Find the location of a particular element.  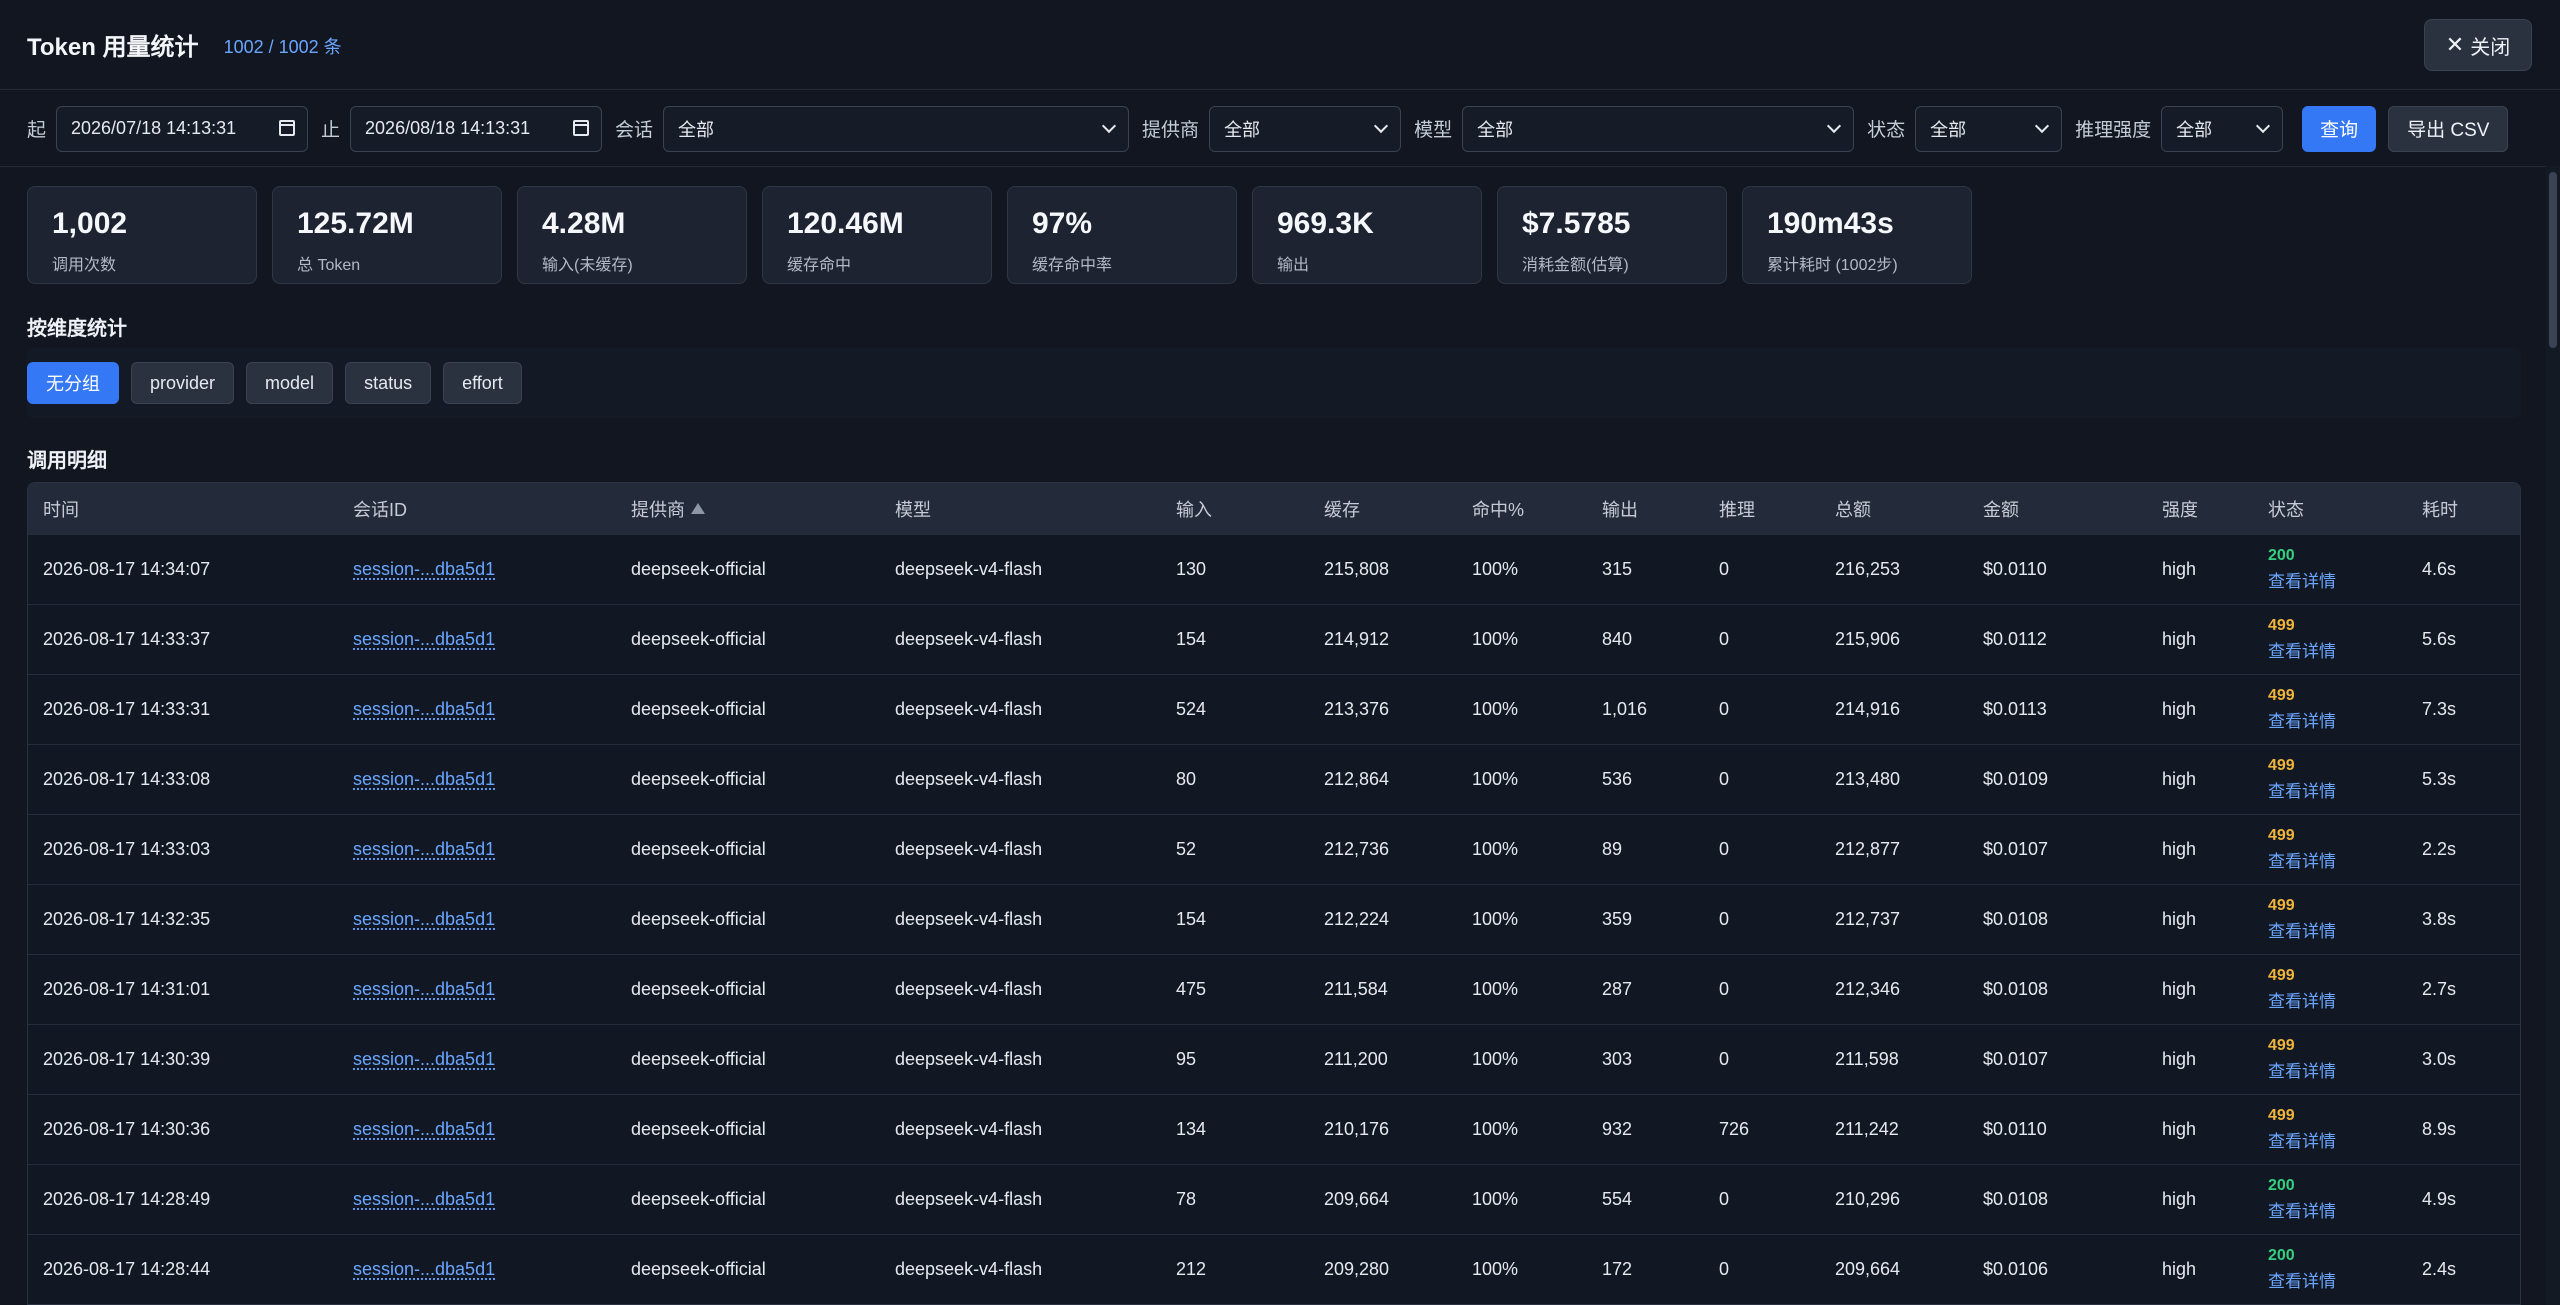

cell-time: 2026-08-17 14:33:08 is located at coordinates (127, 779).